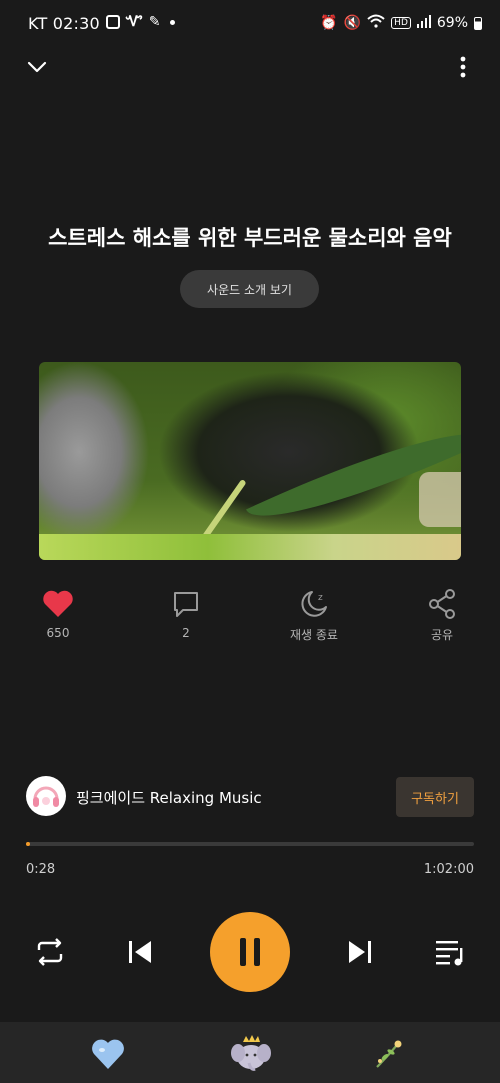 The height and width of the screenshot is (1083, 500). Describe the element at coordinates (250, 238) in the screenshot. I see `track-title: 스트레스 해소를 위한 부드러운 물소리와 음악` at that location.